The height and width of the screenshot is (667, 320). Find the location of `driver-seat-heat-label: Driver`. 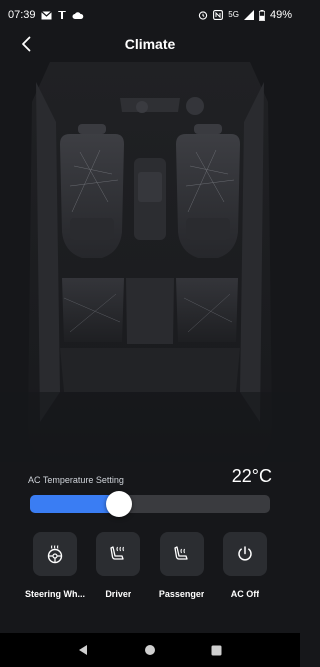

driver-seat-heat-label: Driver is located at coordinates (118, 594).